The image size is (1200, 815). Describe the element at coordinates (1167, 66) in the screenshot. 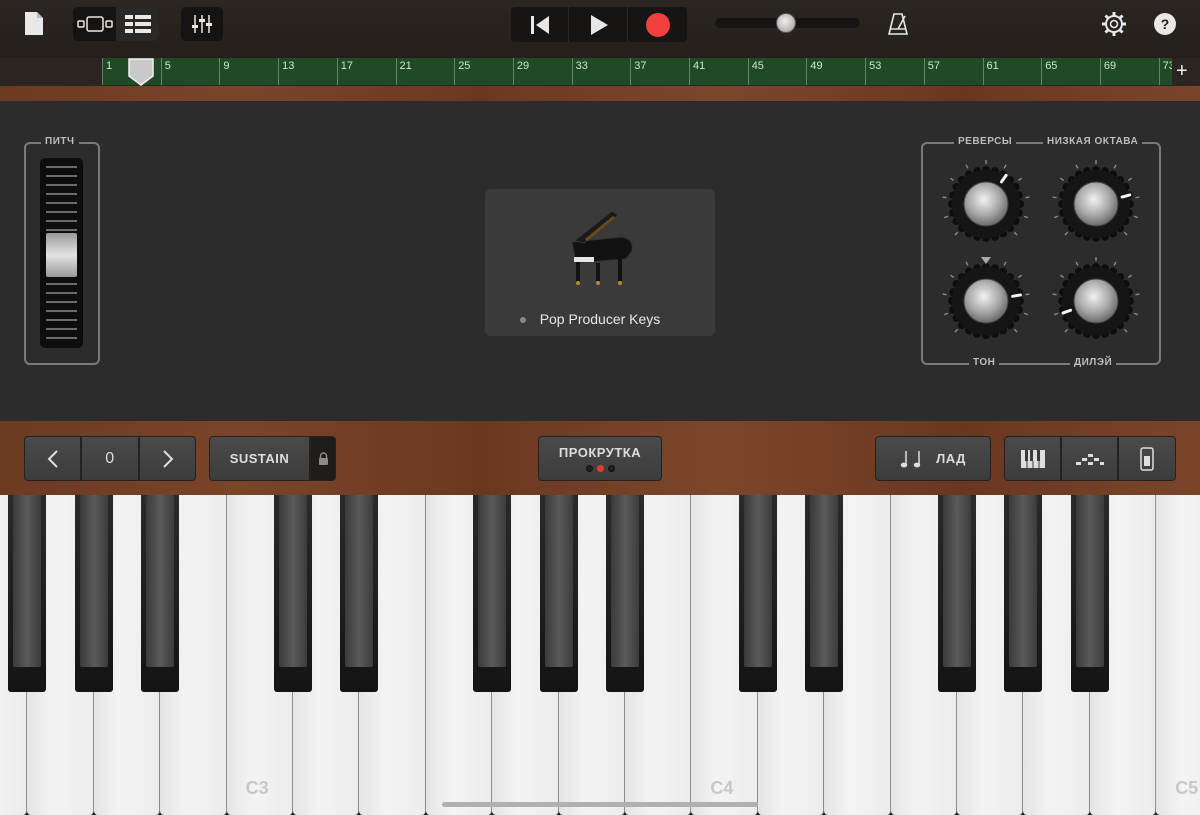

I see `ruler-bar-number: 73` at that location.